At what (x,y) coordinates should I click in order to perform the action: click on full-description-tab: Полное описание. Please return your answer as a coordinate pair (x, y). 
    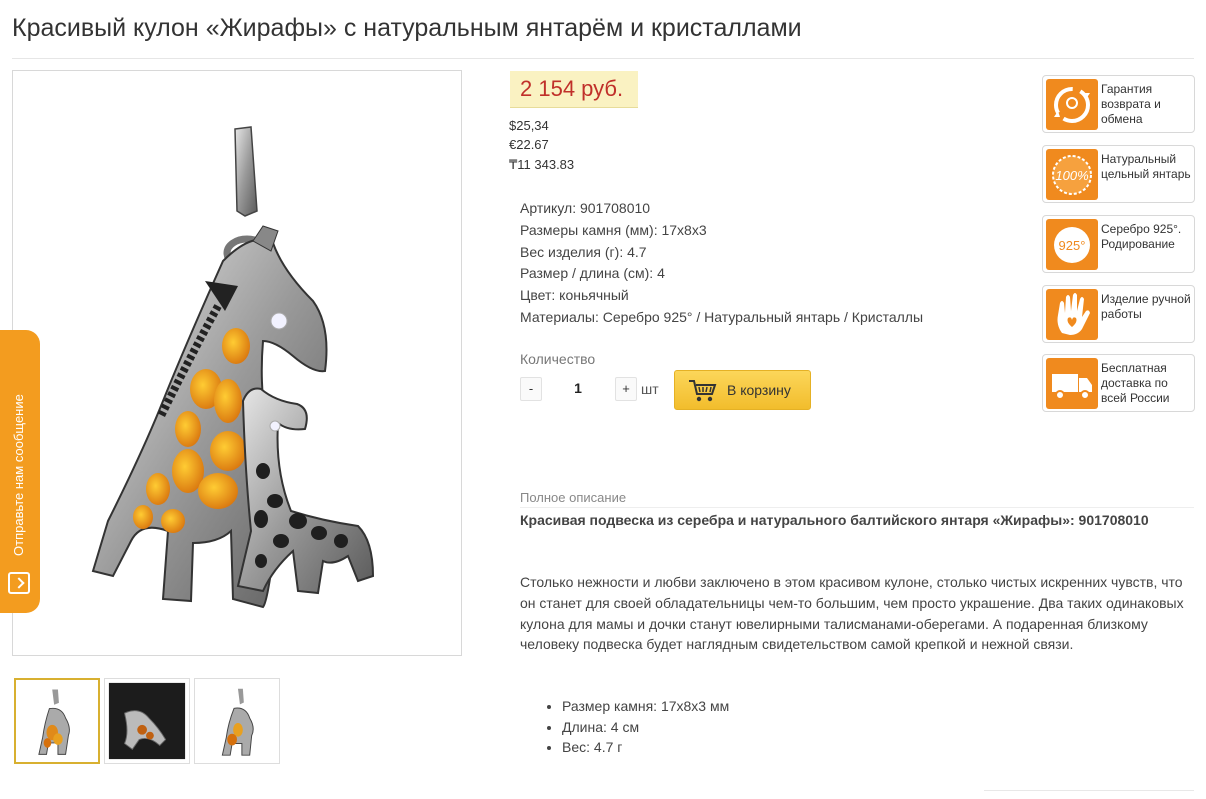
    Looking at the image, I should click on (573, 497).